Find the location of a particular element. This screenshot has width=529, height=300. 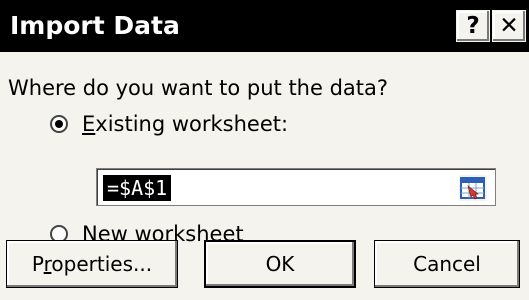

cancel-label: Cancel is located at coordinates (447, 264).